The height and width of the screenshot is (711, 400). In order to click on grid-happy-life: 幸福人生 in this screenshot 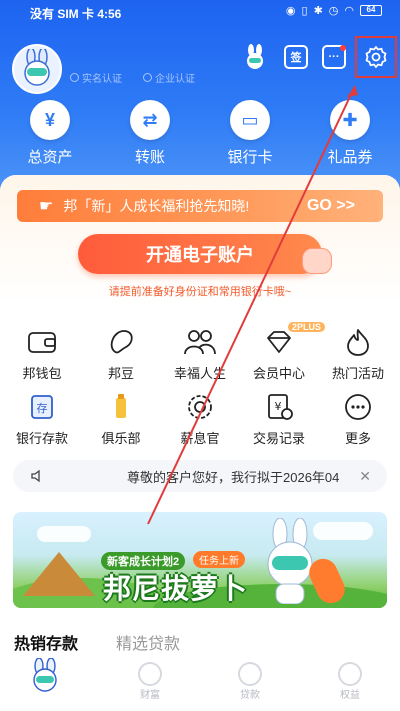, I will do `click(200, 353)`.